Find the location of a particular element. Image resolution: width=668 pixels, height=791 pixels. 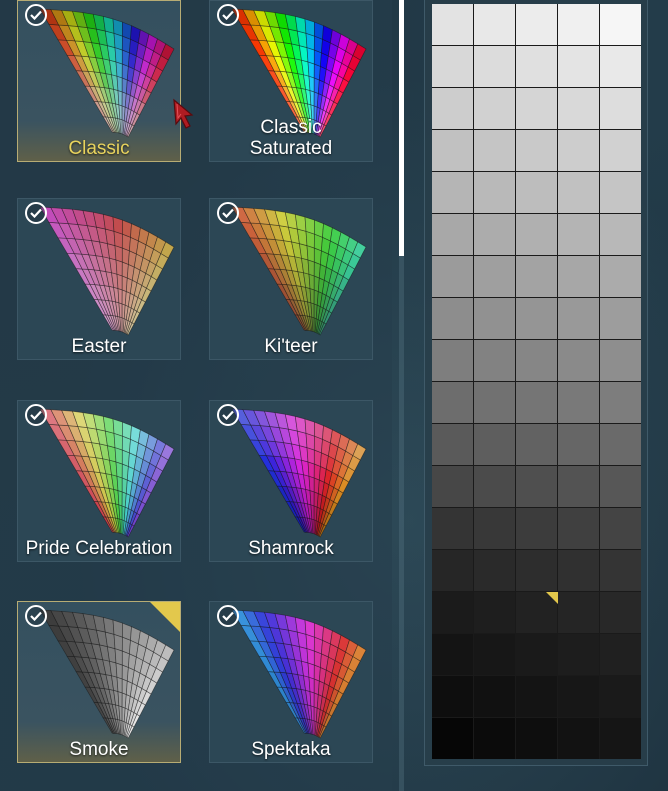

palette-tile: Smoke is located at coordinates (99, 682).